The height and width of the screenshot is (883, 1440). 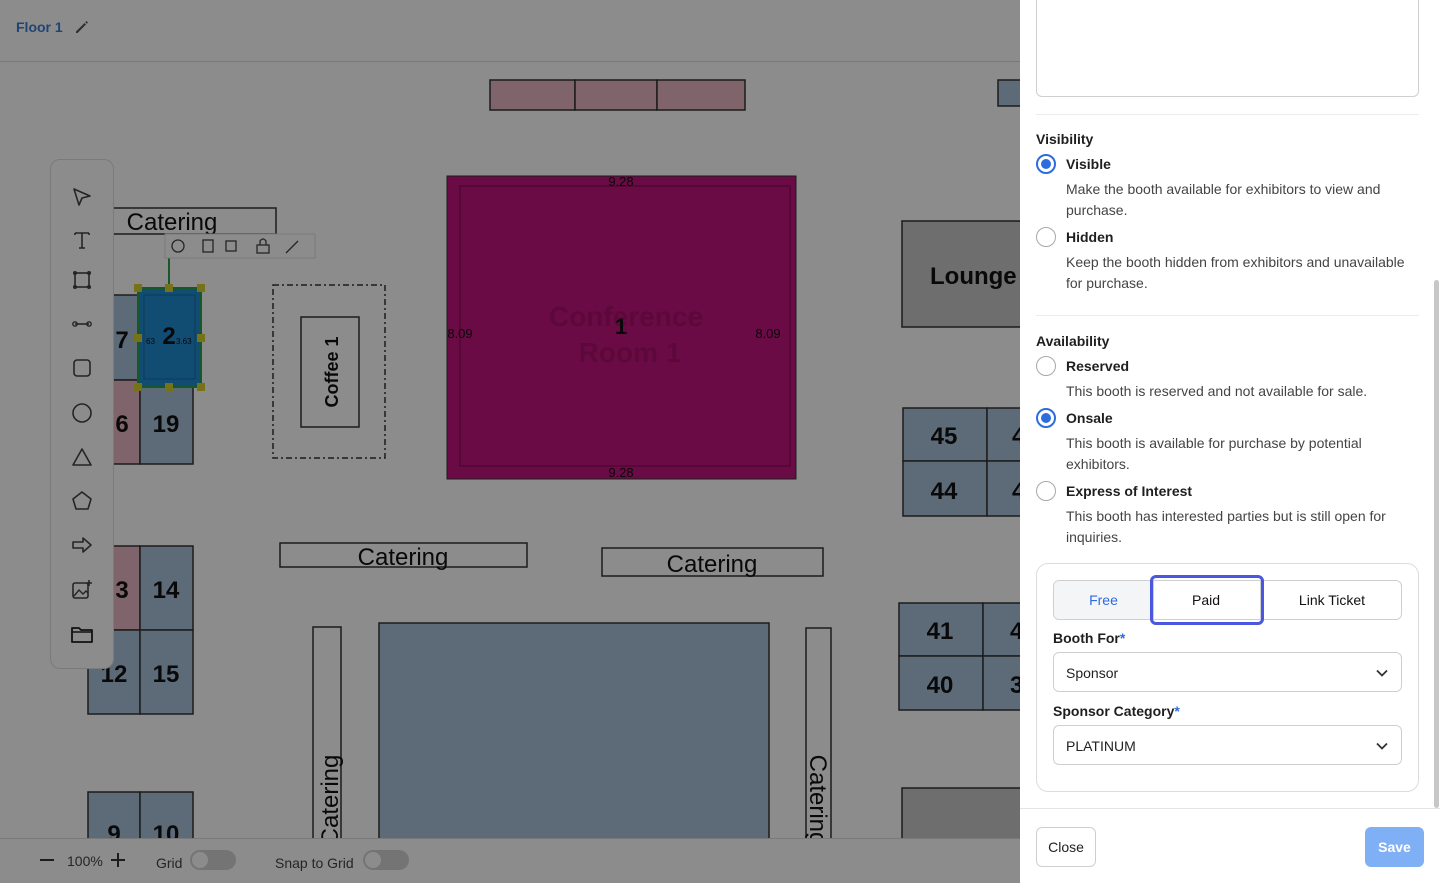 I want to click on folder-tool, so click(x=82, y=634).